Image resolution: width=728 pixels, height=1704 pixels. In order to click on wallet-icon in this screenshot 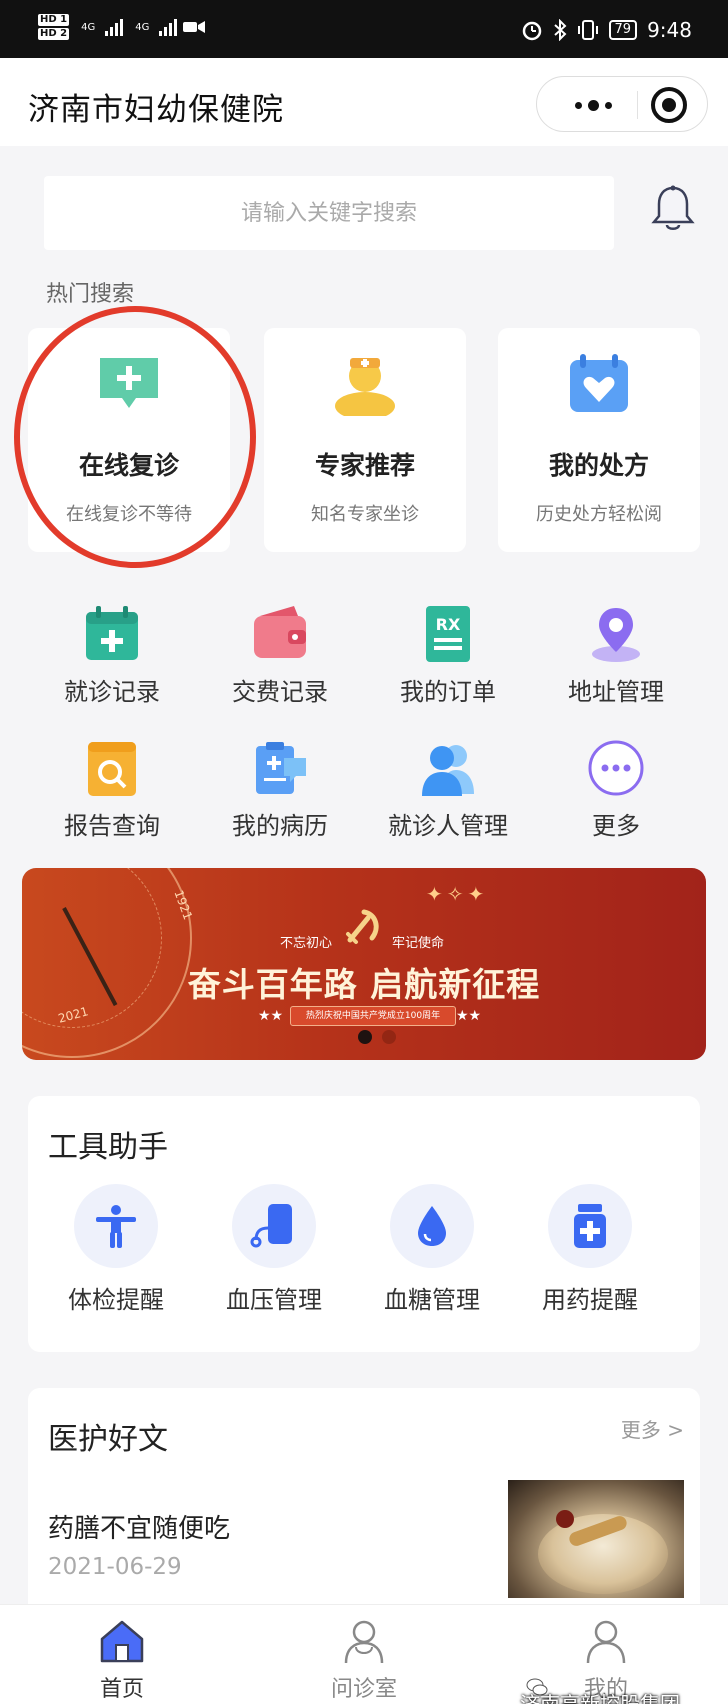, I will do `click(280, 632)`.